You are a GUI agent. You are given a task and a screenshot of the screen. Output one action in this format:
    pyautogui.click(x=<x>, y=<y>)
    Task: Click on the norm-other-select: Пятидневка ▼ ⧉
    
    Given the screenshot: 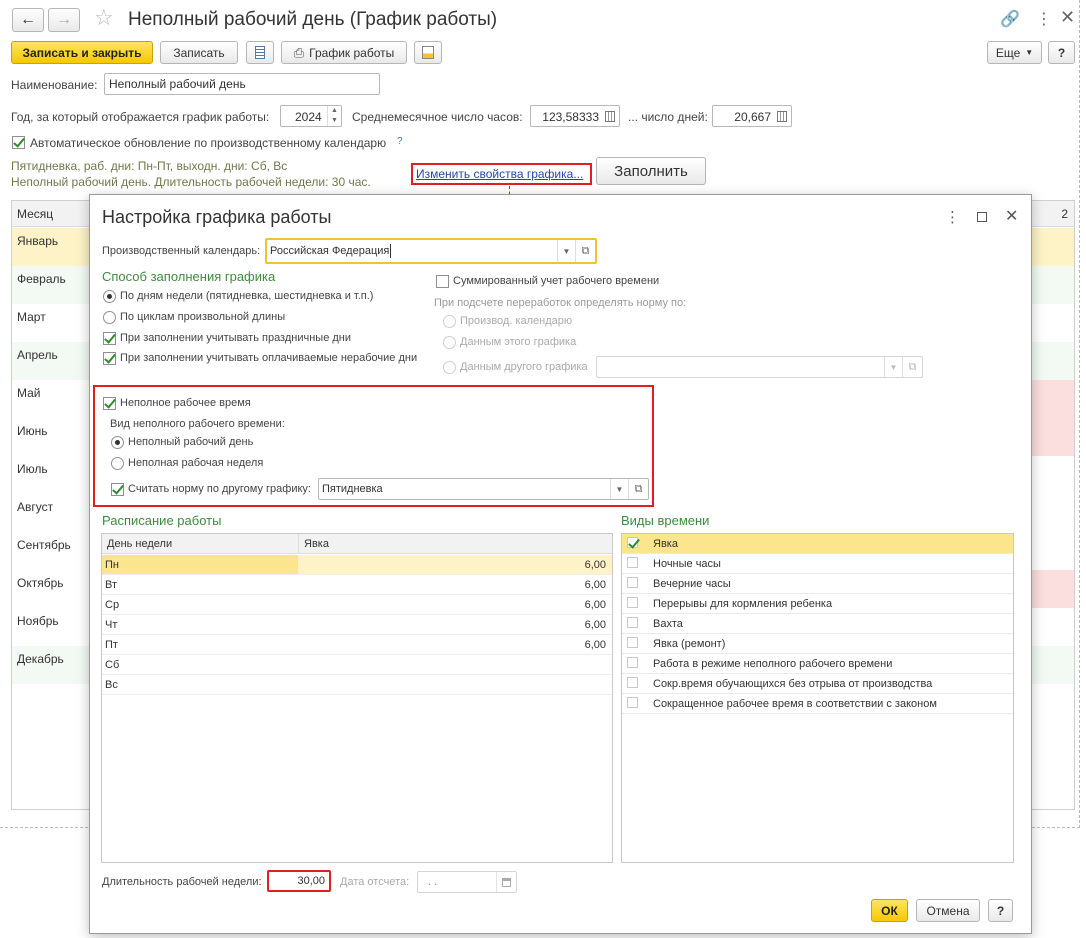 What is the action you would take?
    pyautogui.click(x=483, y=489)
    